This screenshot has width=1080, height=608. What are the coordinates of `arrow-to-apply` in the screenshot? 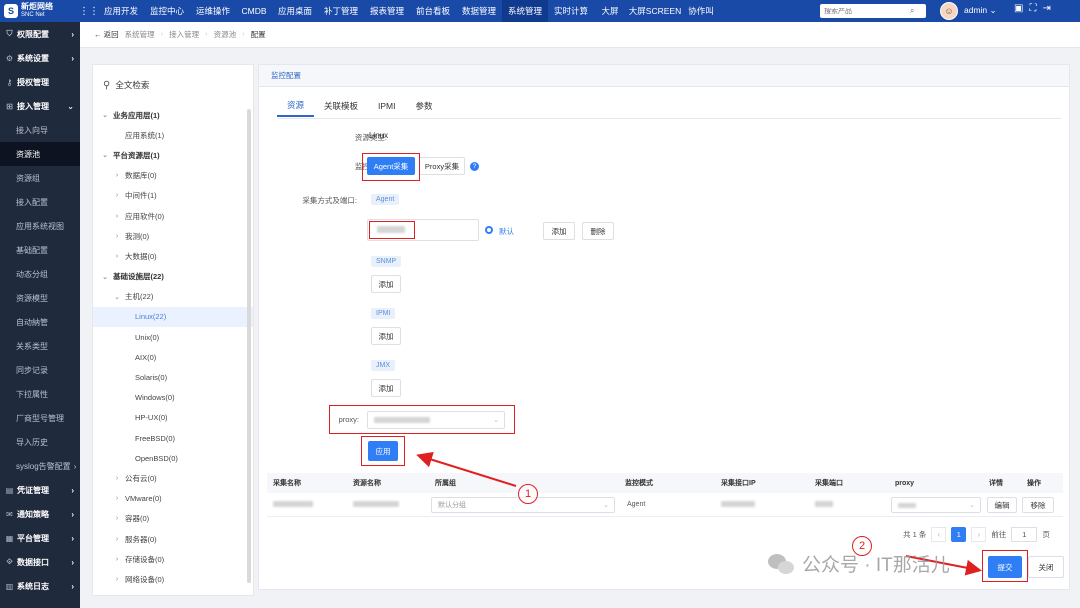 It's located at (466, 469).